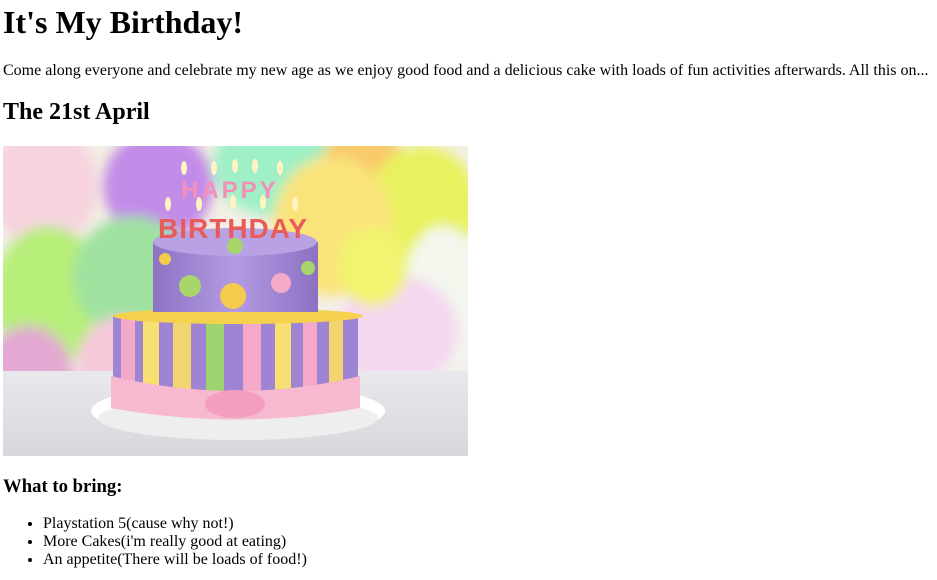 Image resolution: width=937 pixels, height=580 pixels. I want to click on what-to-bring-heading: What to bring:, so click(63, 486).